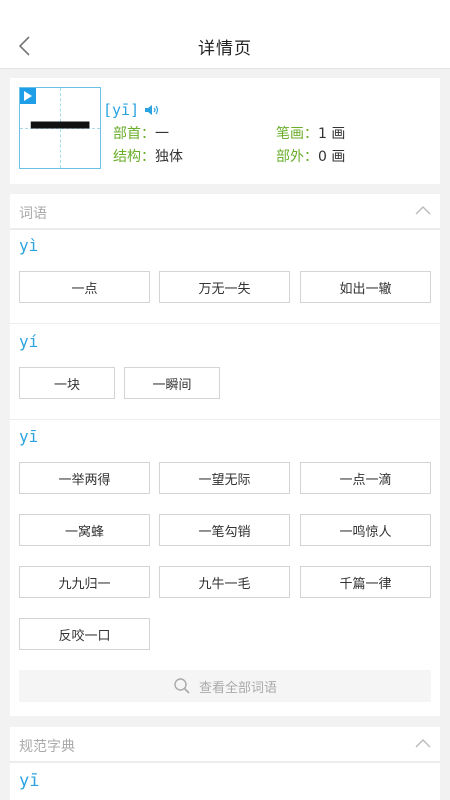 This screenshot has height=800, width=450. What do you see at coordinates (67, 383) in the screenshot?
I see `word-button: 一块` at bounding box center [67, 383].